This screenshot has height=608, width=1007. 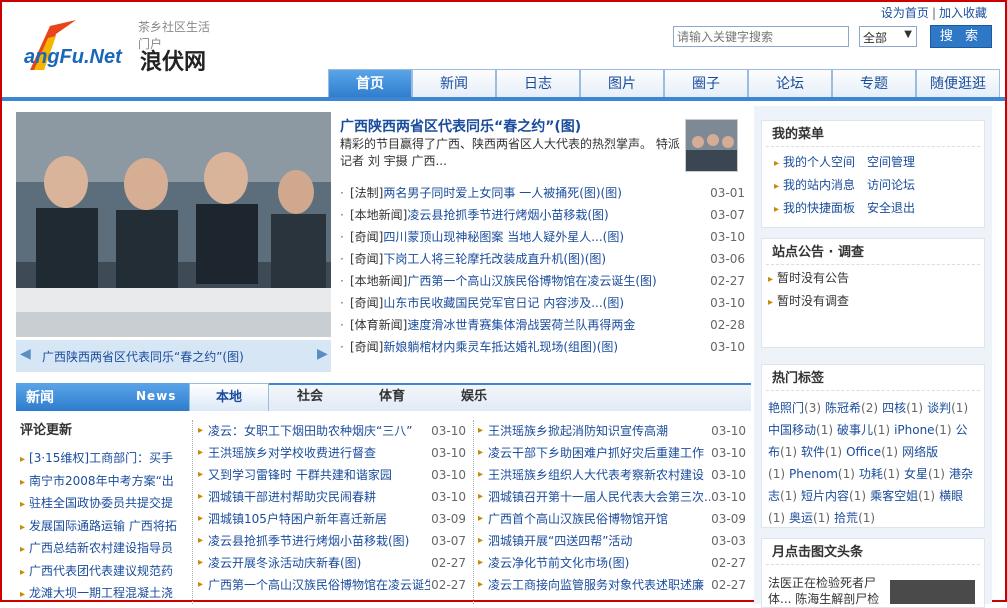 I want to click on list-item: · [奇闻]四川蒙顶山现神秘图案 当地人疑外星人...(图) 03-10, so click(x=542, y=237).